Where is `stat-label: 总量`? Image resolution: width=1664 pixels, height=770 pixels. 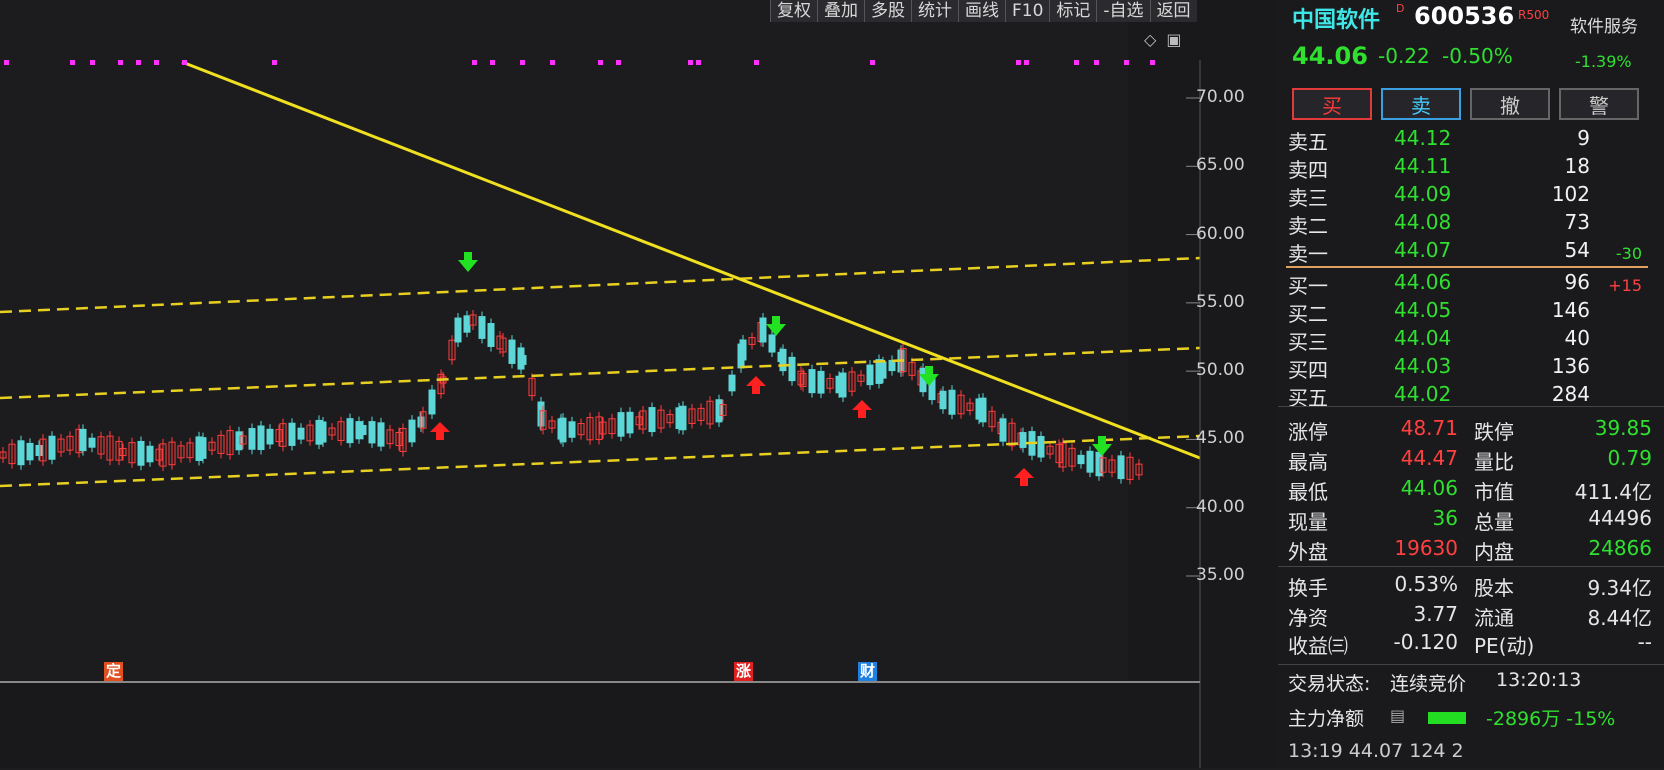 stat-label: 总量 is located at coordinates (1494, 522).